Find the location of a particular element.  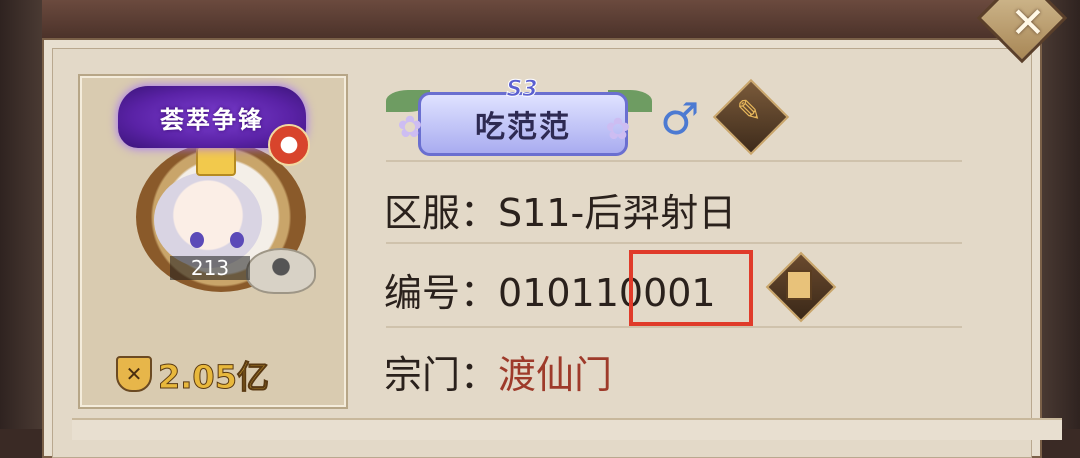

sect-row: 宗门：渡仙门 is located at coordinates (498, 371).